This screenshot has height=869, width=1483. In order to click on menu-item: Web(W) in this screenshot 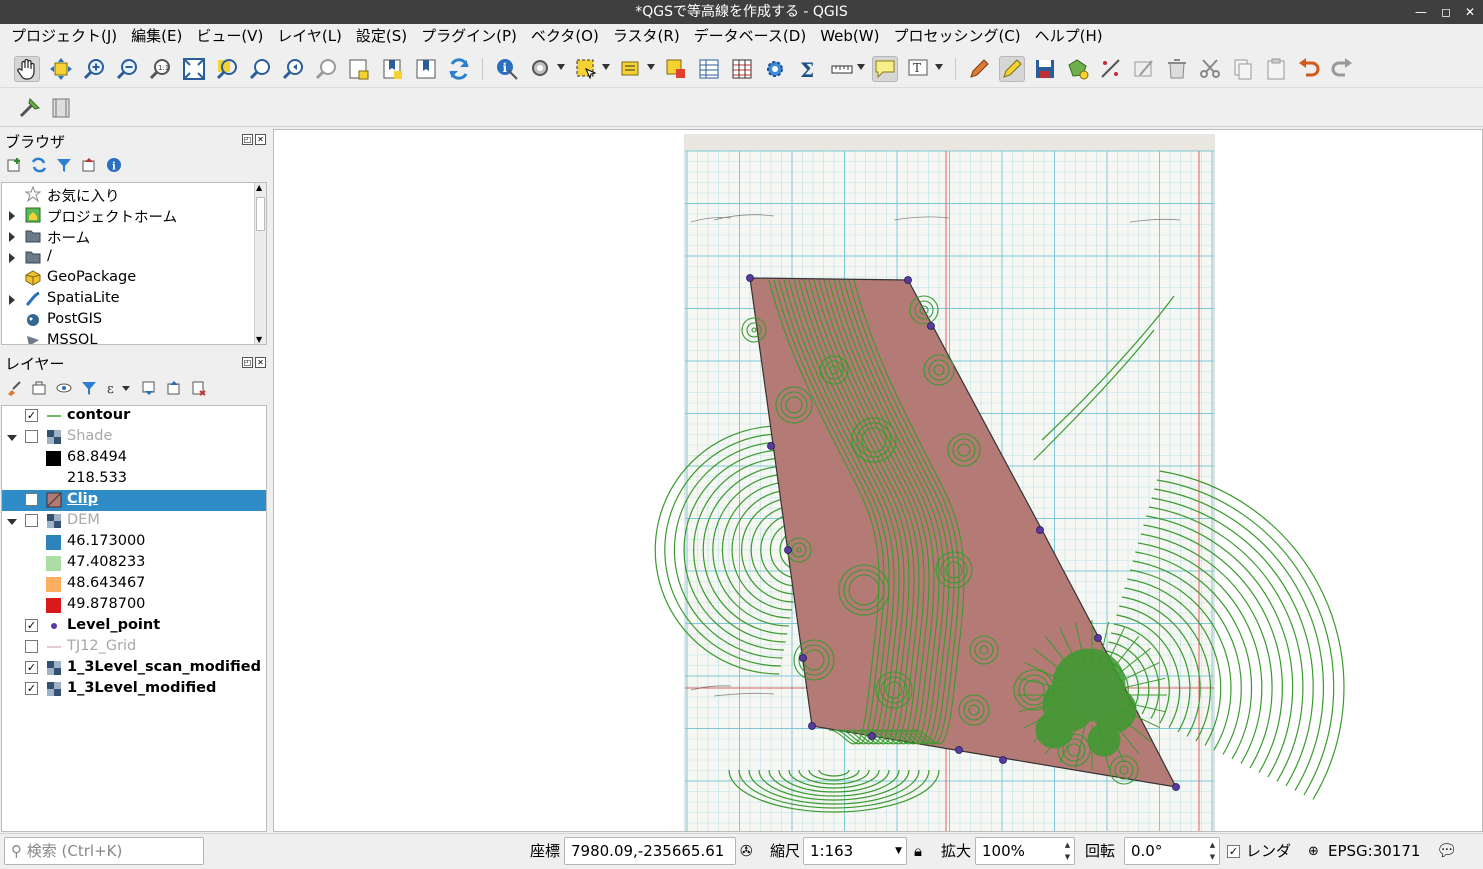, I will do `click(849, 36)`.